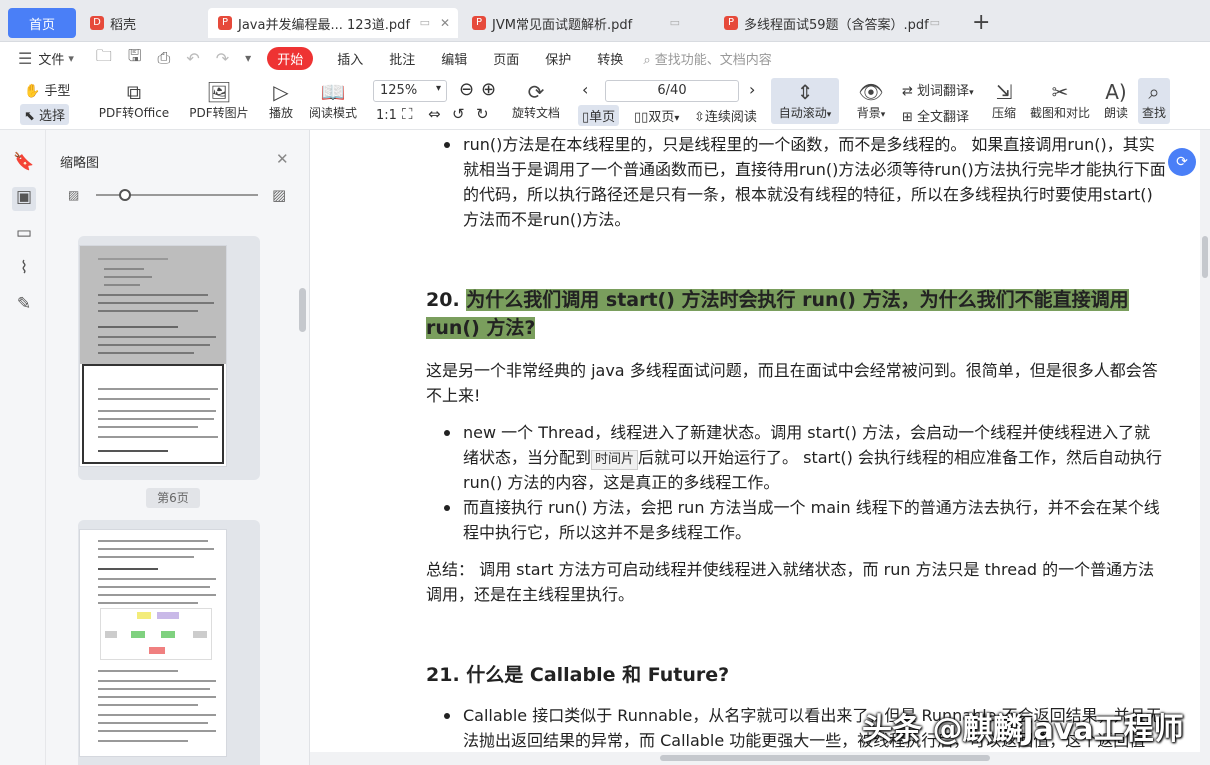  What do you see at coordinates (713, 60) in the screenshot?
I see `search-placeholder: 查找功能、文档内容` at bounding box center [713, 60].